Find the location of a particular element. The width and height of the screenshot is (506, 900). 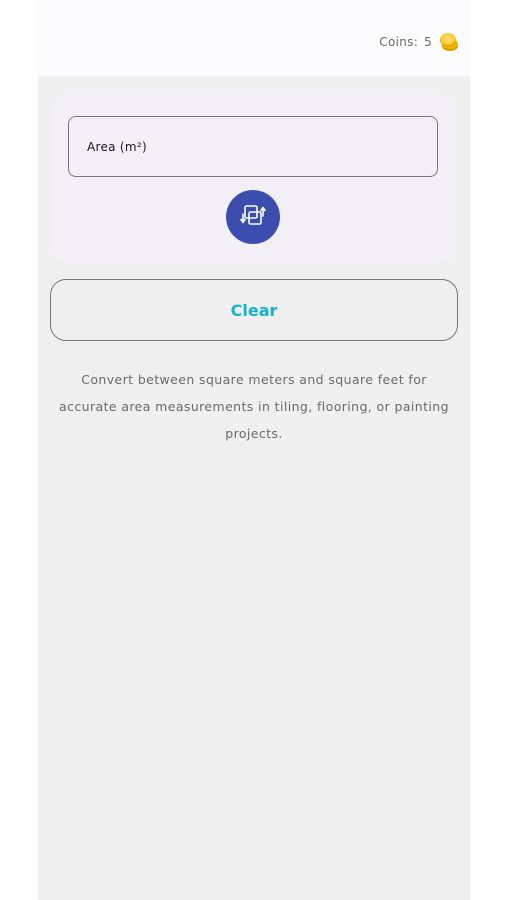

coins-indicator: Coins: 5 is located at coordinates (419, 42).